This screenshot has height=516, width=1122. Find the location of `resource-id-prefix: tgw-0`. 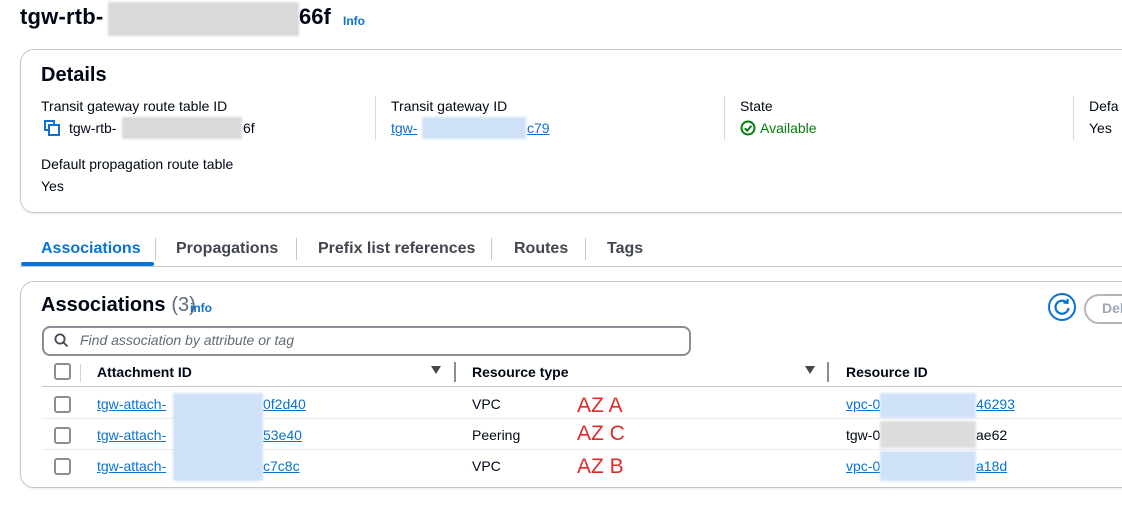

resource-id-prefix: tgw-0 is located at coordinates (863, 435).